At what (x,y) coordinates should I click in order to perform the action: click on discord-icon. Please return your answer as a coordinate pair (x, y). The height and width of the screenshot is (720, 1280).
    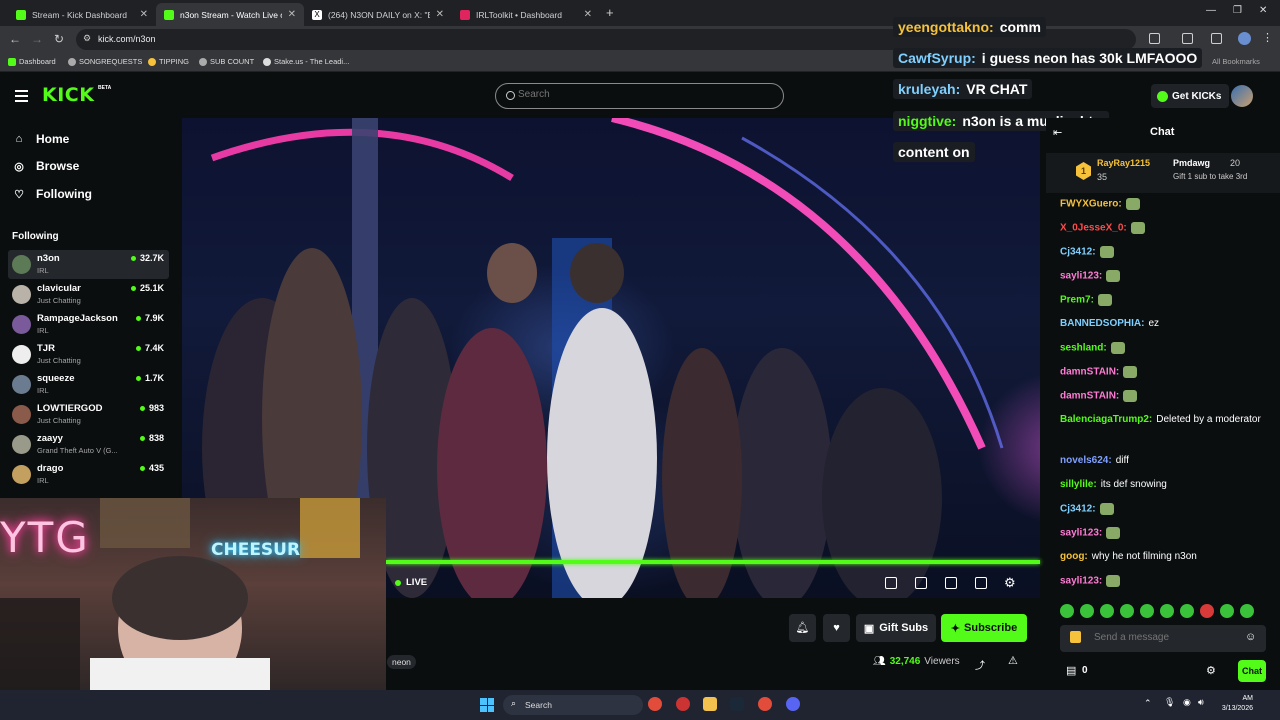
    Looking at the image, I should click on (793, 704).